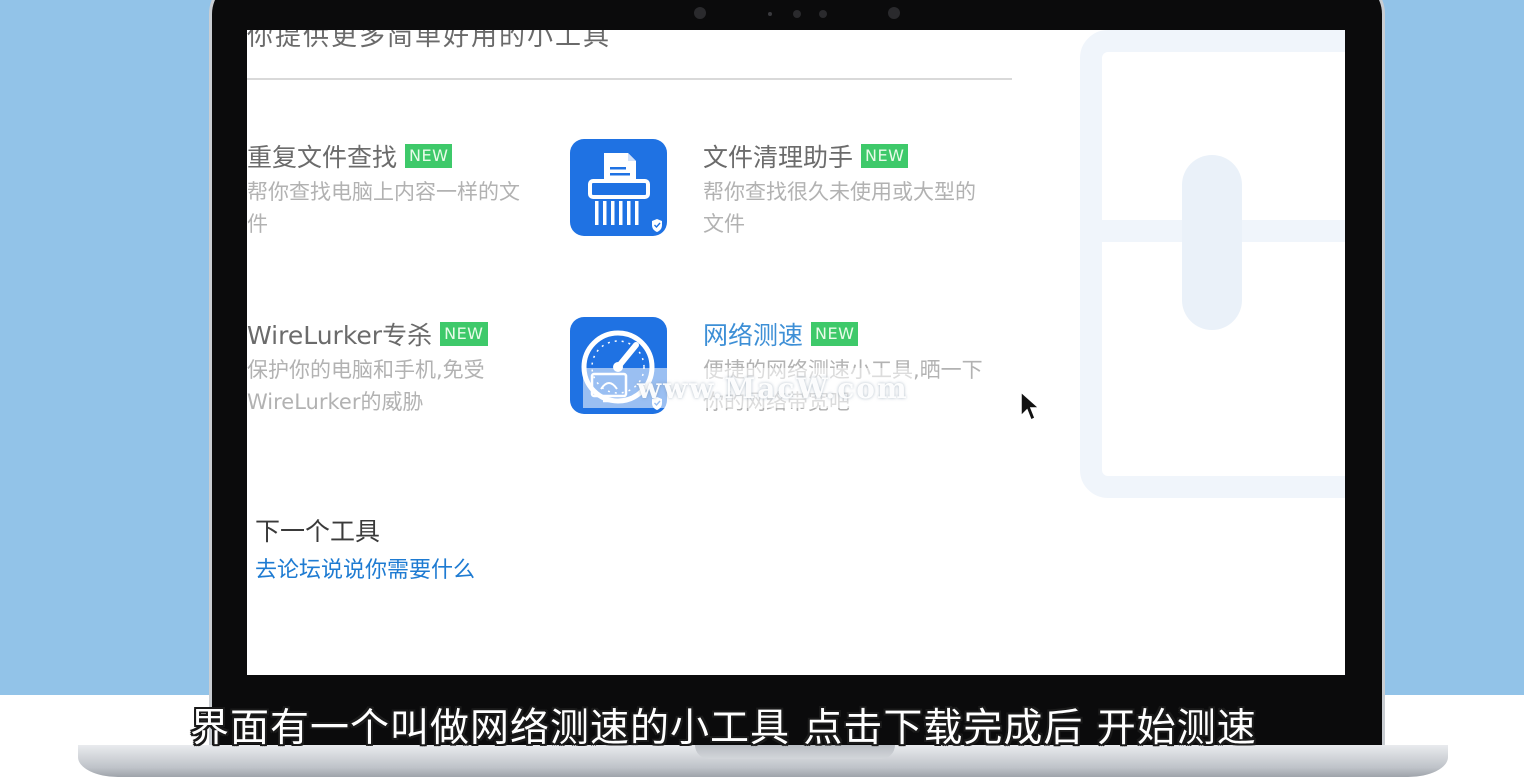  What do you see at coordinates (340, 335) in the screenshot?
I see `tool-title: WireLurker专杀` at bounding box center [340, 335].